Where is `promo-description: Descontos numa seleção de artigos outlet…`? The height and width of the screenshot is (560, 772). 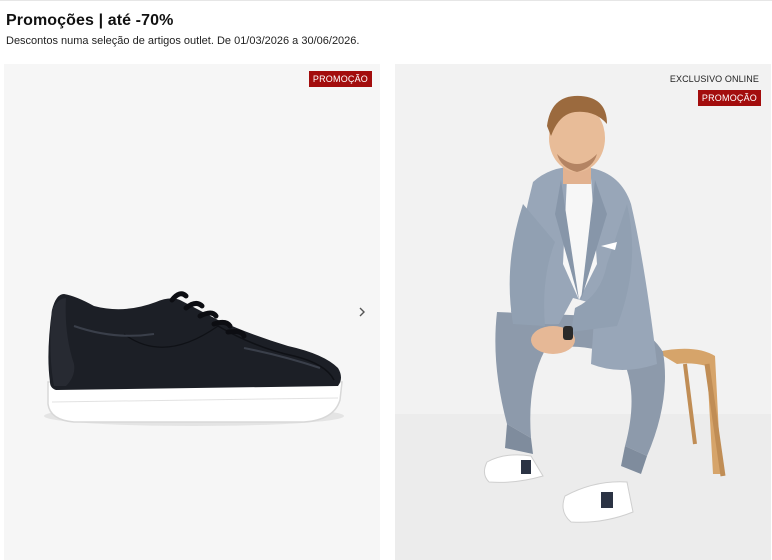 promo-description: Descontos numa seleção de artigos outlet… is located at coordinates (183, 41).